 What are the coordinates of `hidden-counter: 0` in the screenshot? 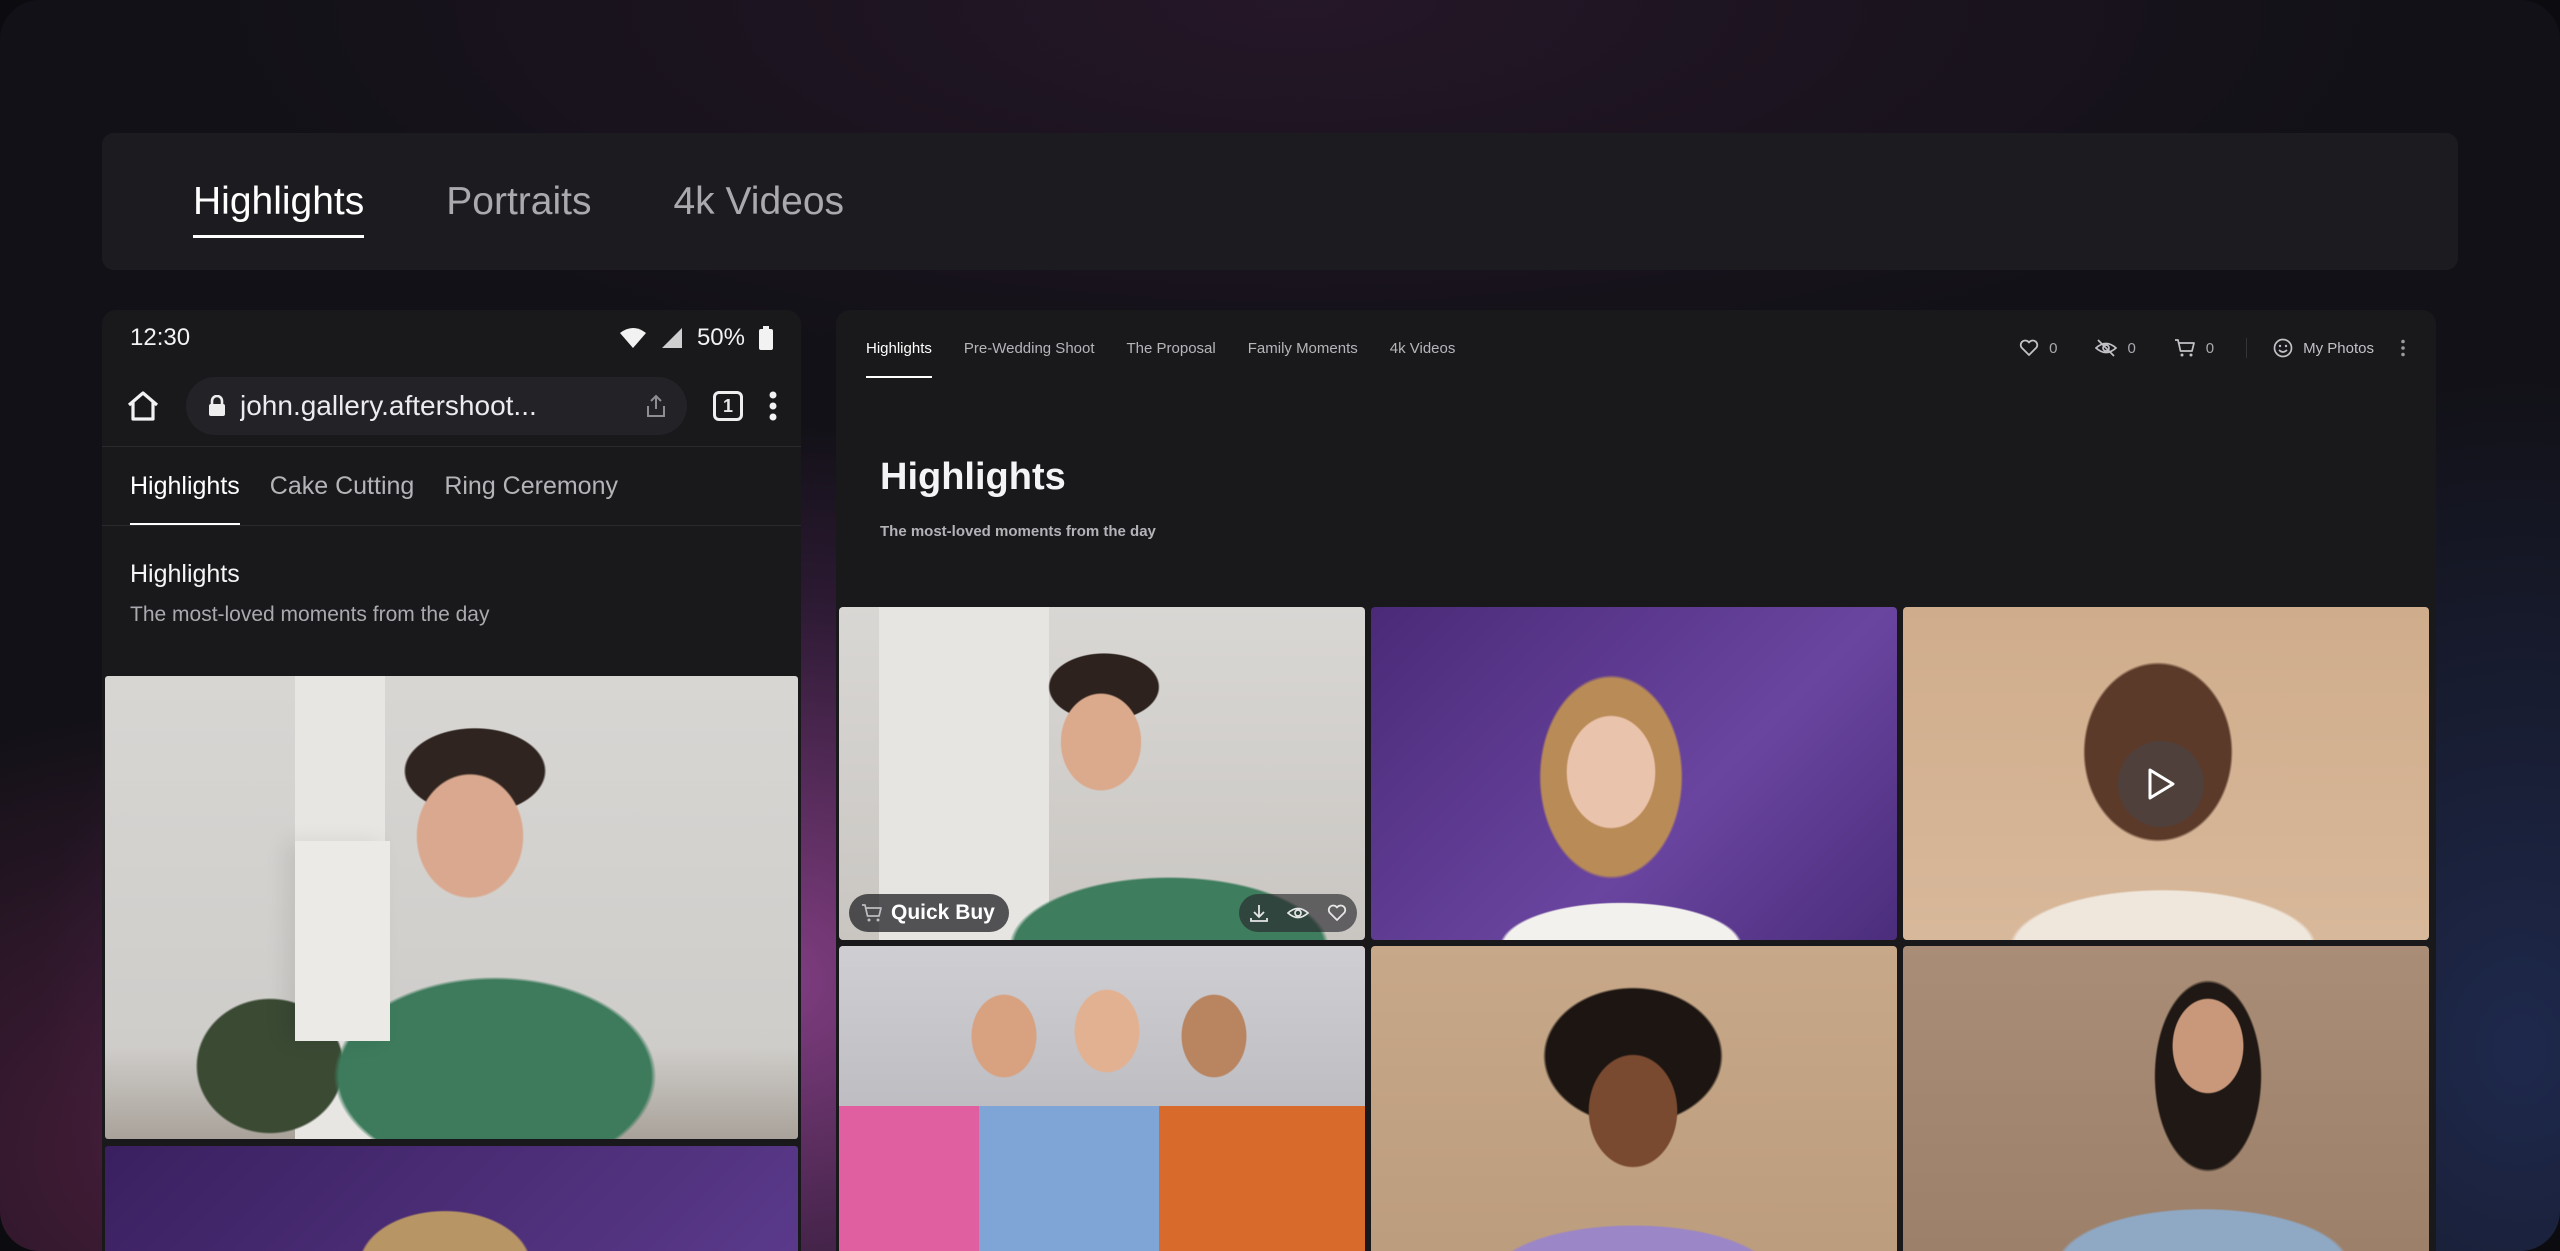 It's located at (2115, 348).